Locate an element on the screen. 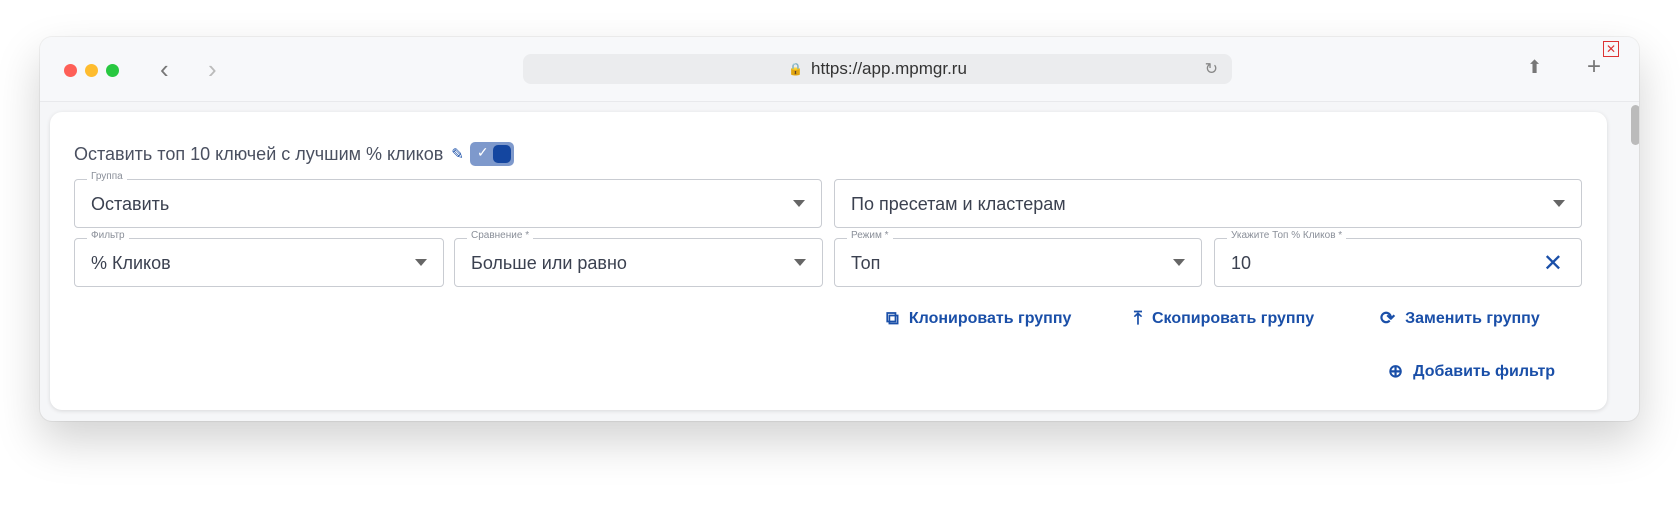 The width and height of the screenshot is (1680, 528). back-icon: ‹ is located at coordinates (164, 69).